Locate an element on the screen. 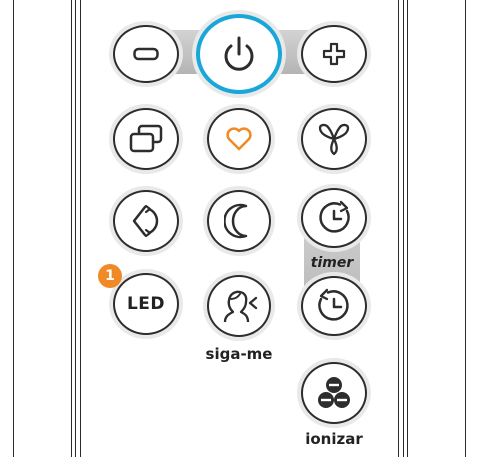 This screenshot has width=477, height=457. frame-right-outer is located at coordinates (465, 228).